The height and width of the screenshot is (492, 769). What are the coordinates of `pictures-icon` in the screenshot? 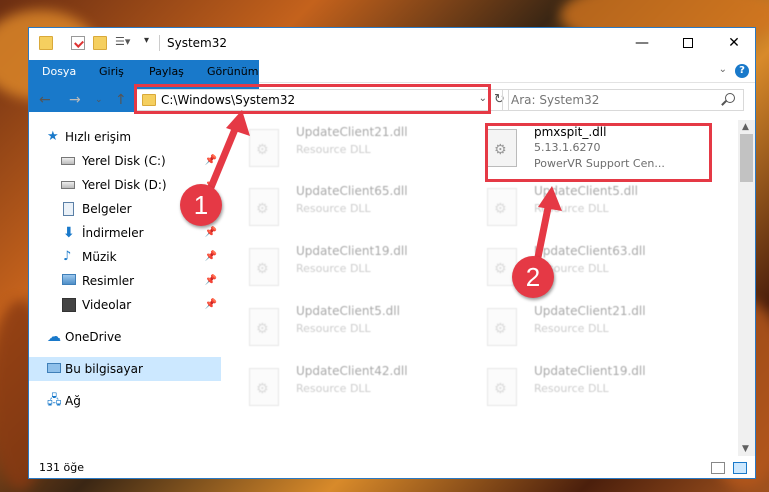 It's located at (69, 279).